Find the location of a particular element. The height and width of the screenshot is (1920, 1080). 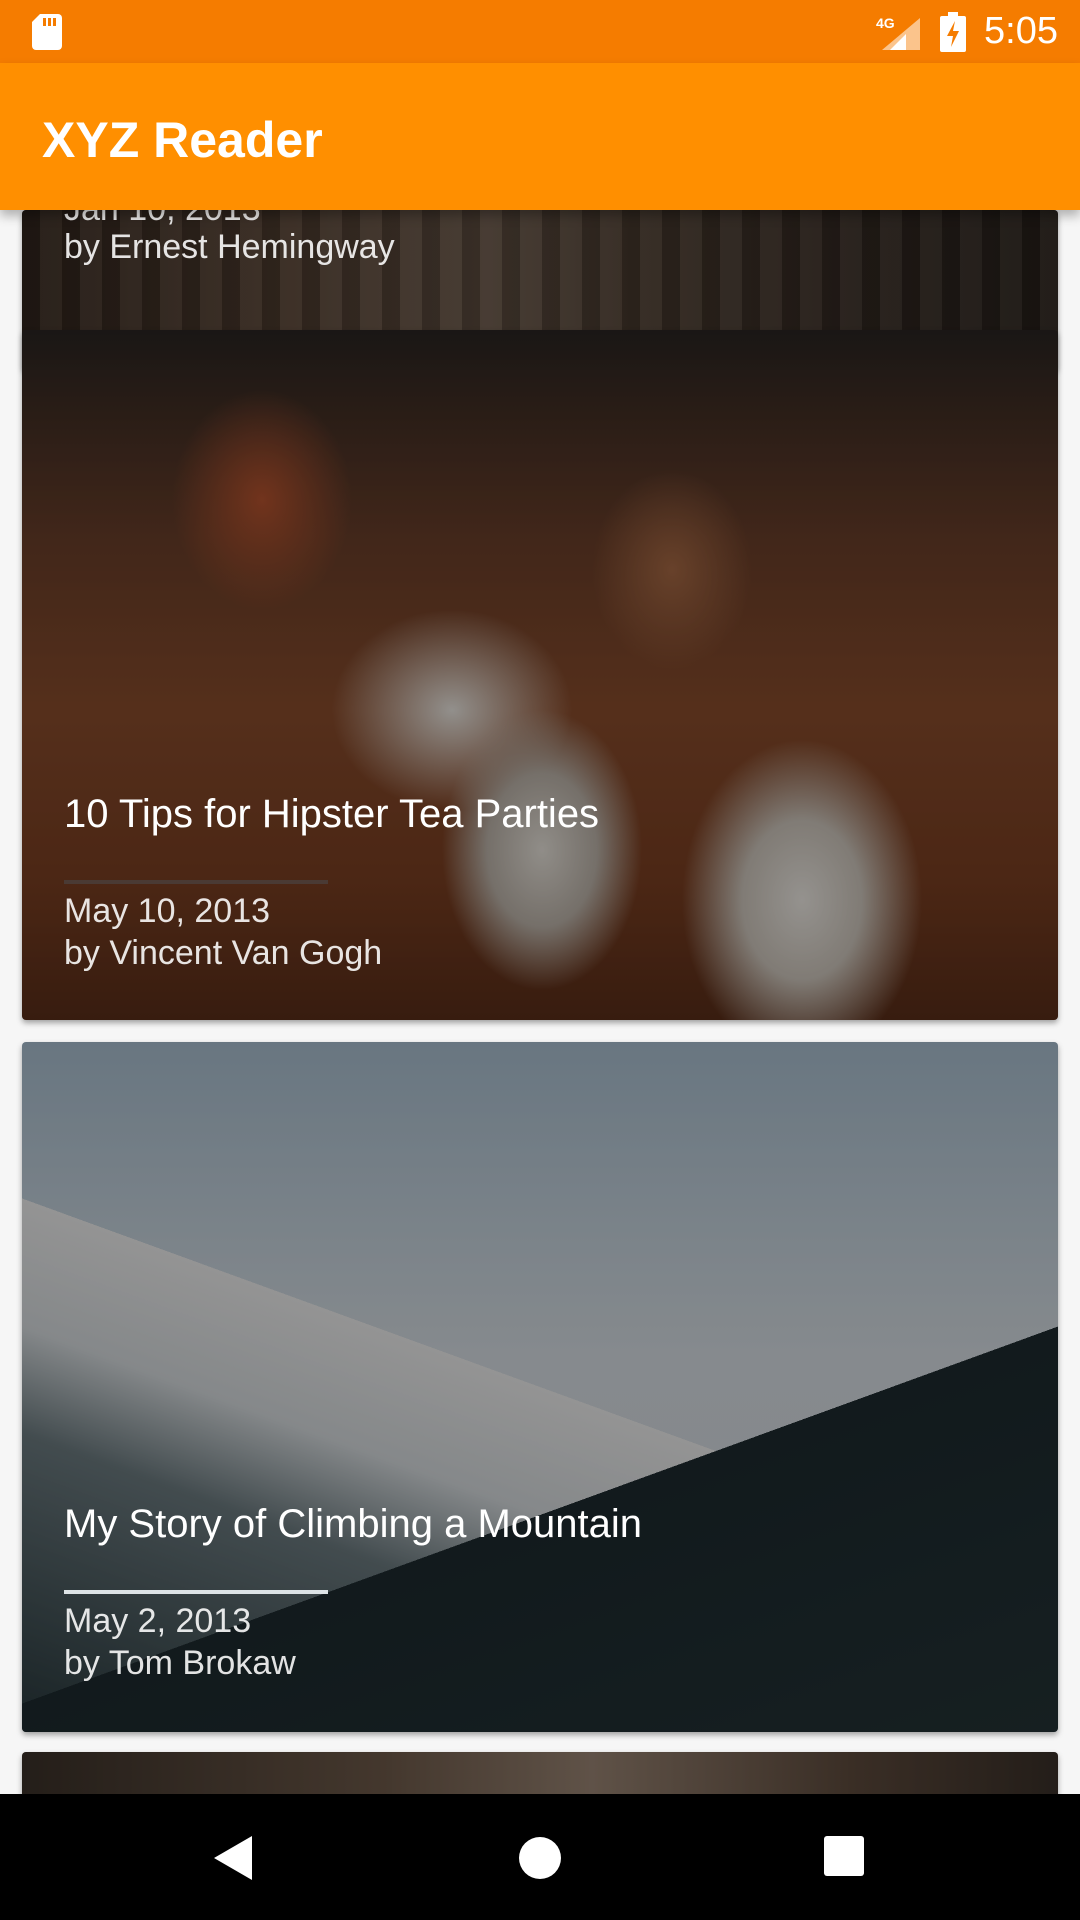

home-icon is located at coordinates (540, 1858).